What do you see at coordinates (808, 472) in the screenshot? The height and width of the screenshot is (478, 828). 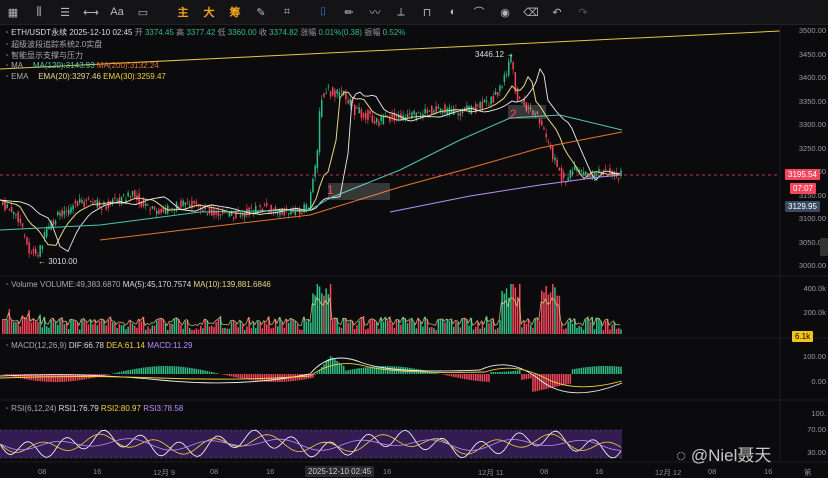 I see `time-axis-label: 第` at bounding box center [808, 472].